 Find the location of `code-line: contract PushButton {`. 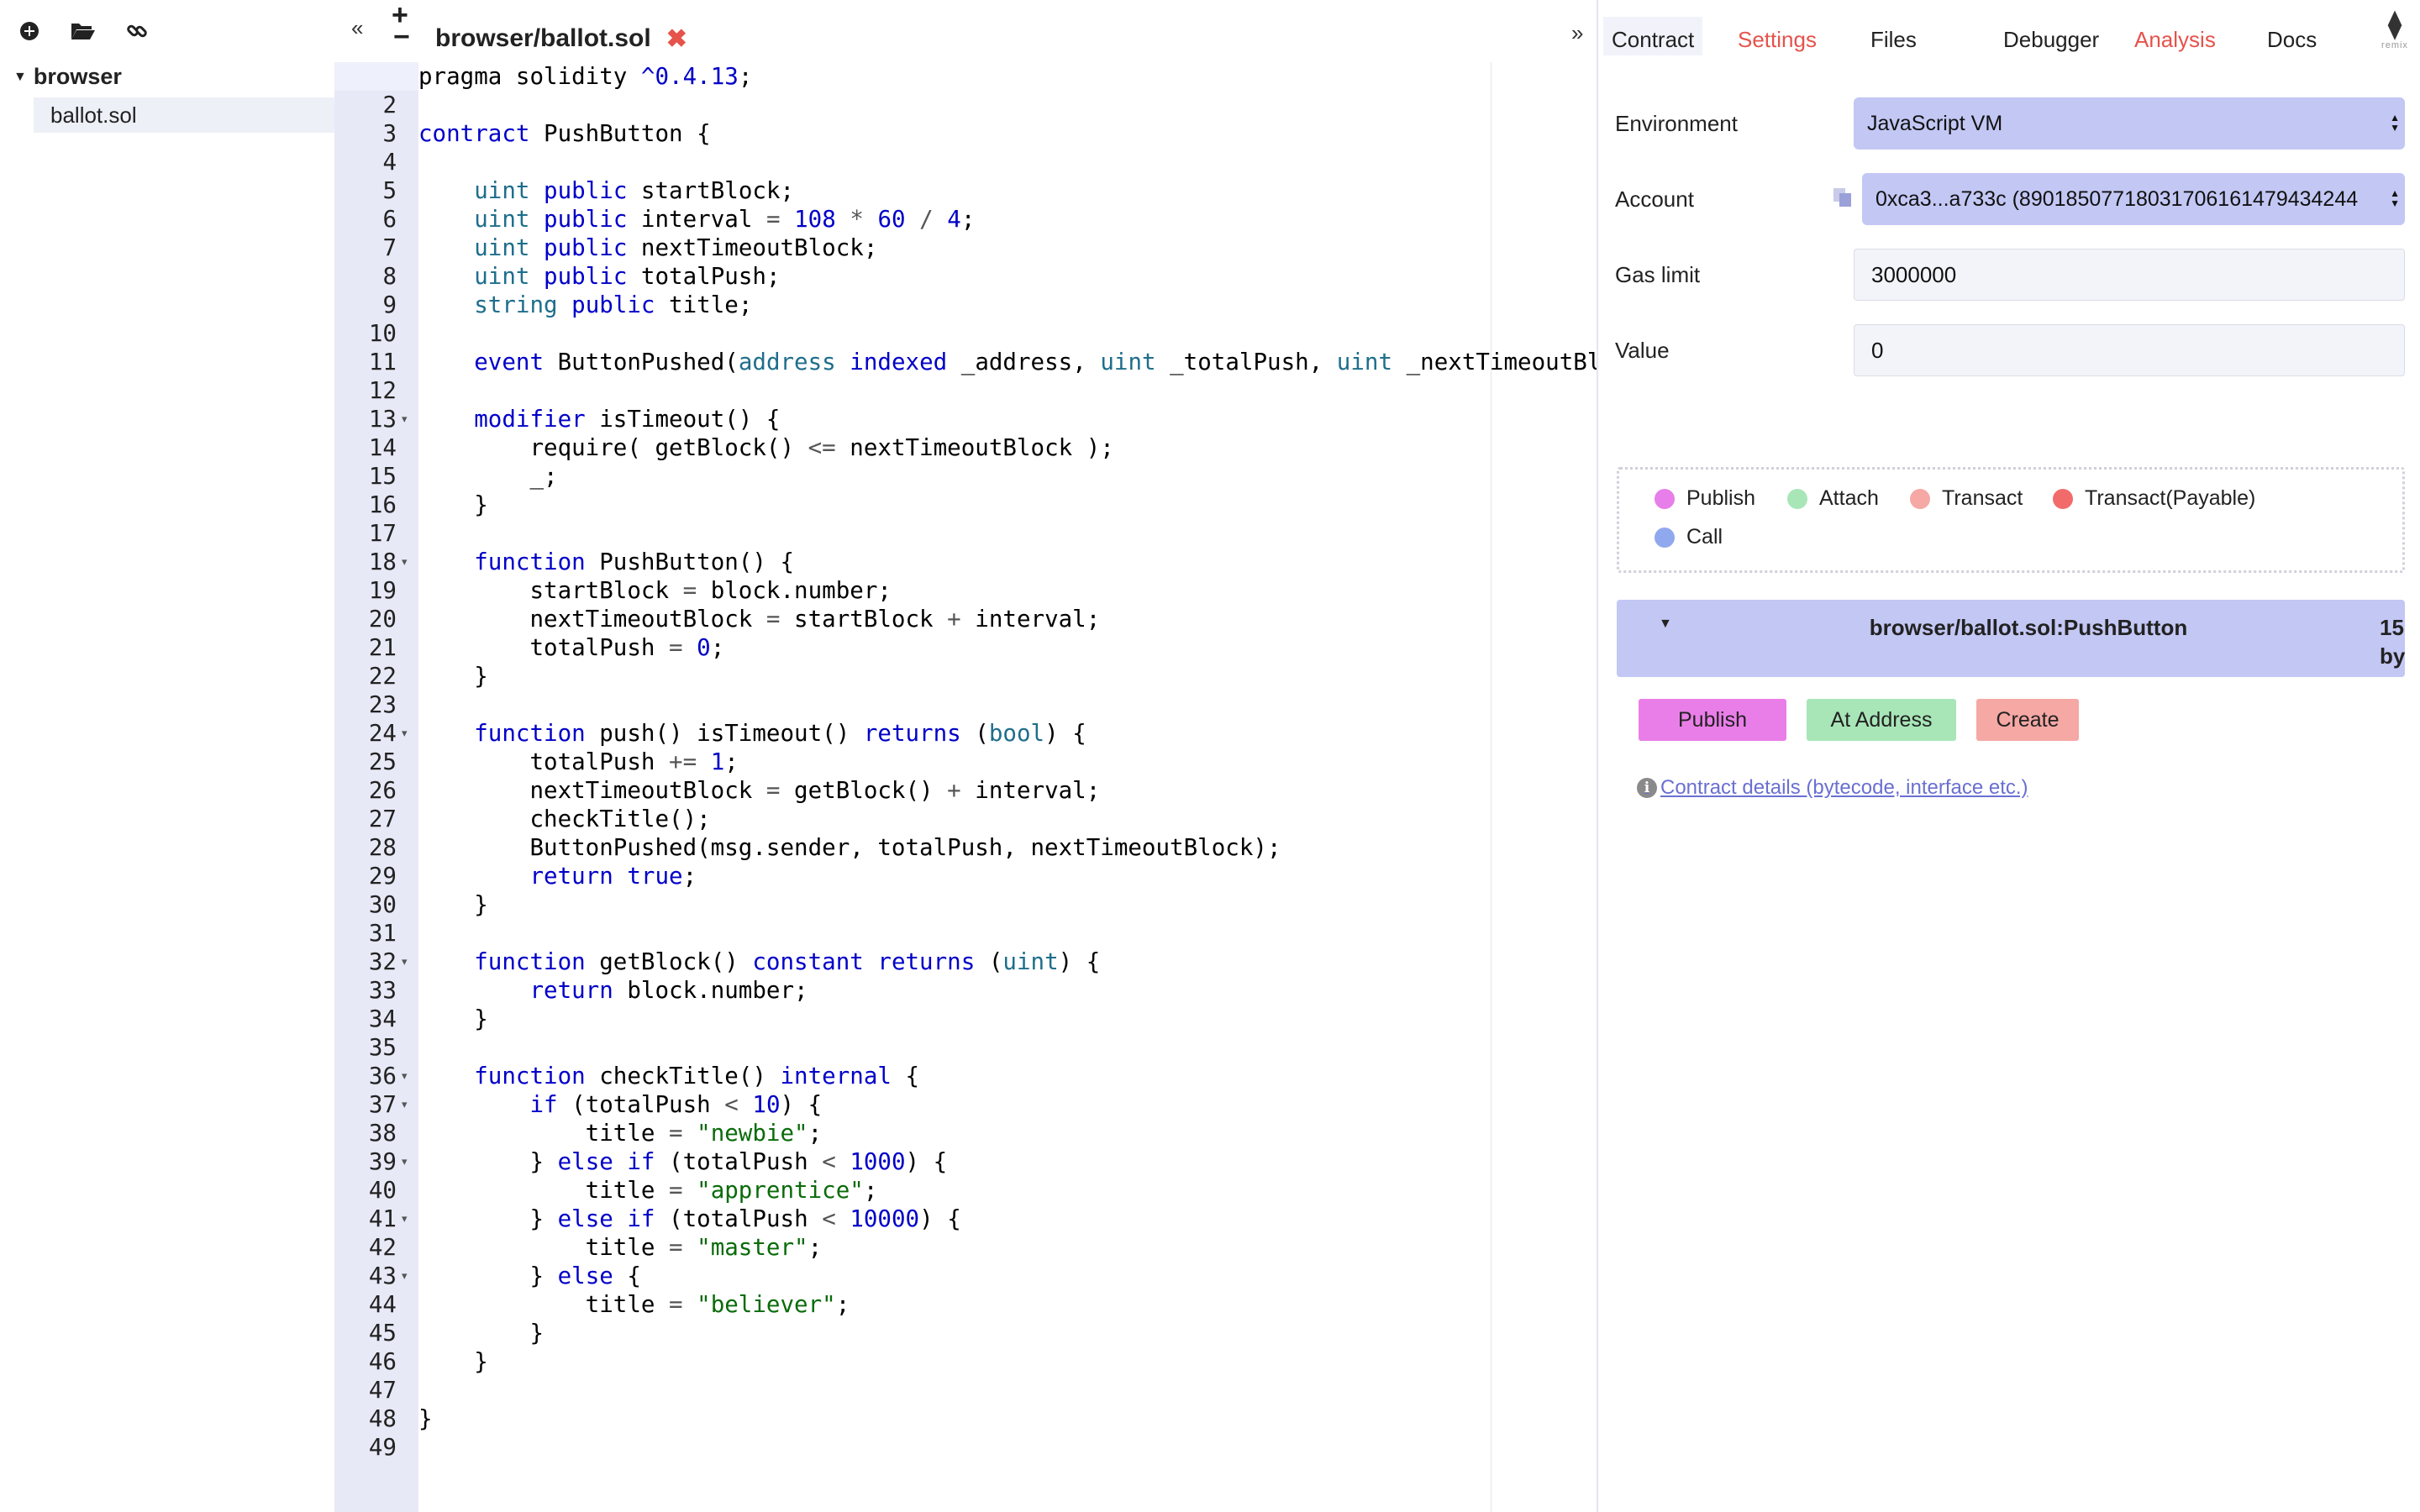

code-line: contract PushButton { is located at coordinates (564, 133).